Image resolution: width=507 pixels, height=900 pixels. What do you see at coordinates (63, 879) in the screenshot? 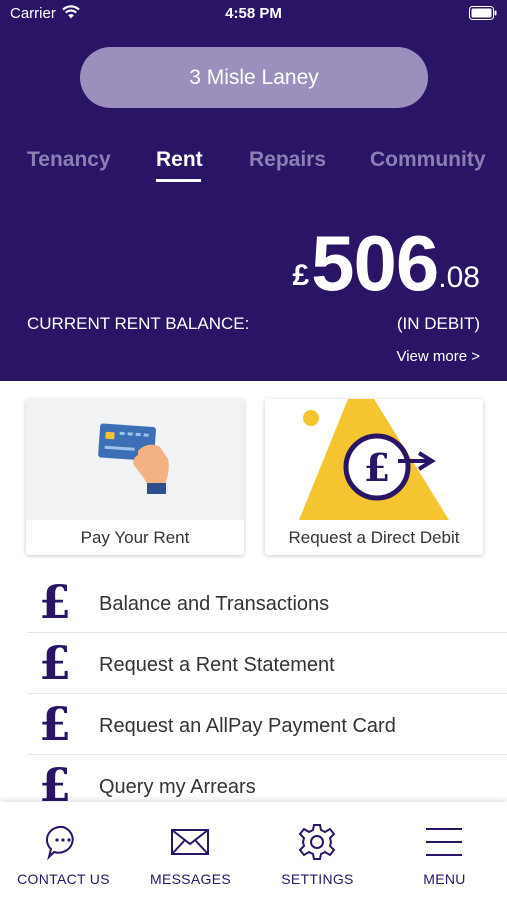
I see `nav-contact-us-label: CONTACT US` at bounding box center [63, 879].